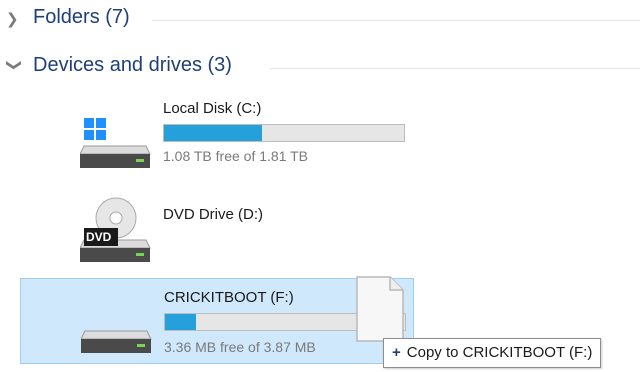 The height and width of the screenshot is (372, 644). I want to click on group-devices-and-drives: ❯ Devices and drives (3), so click(322, 67).